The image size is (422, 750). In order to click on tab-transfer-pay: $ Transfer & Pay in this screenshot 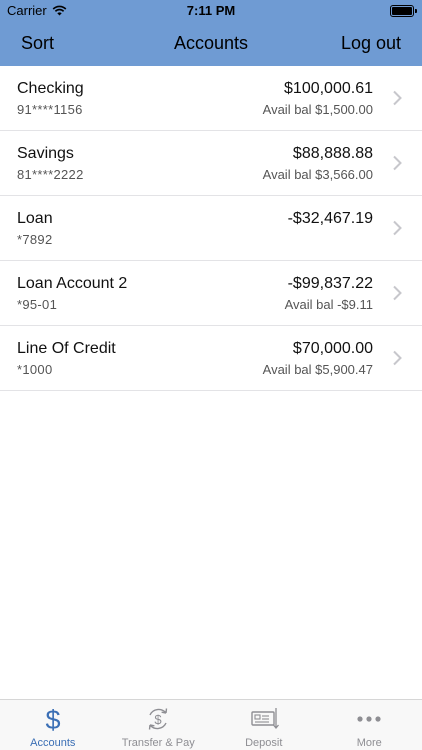, I will do `click(159, 725)`.